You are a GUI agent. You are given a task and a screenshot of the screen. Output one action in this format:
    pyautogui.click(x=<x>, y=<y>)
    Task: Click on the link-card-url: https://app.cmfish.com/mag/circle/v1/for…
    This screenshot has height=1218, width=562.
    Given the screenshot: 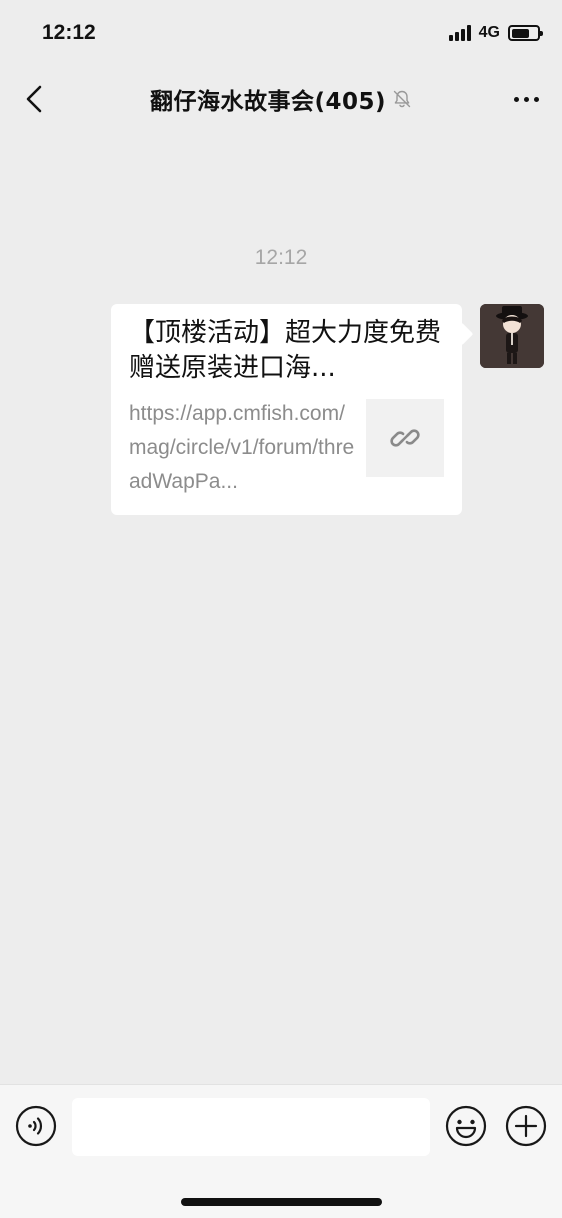 What is the action you would take?
    pyautogui.click(x=242, y=447)
    